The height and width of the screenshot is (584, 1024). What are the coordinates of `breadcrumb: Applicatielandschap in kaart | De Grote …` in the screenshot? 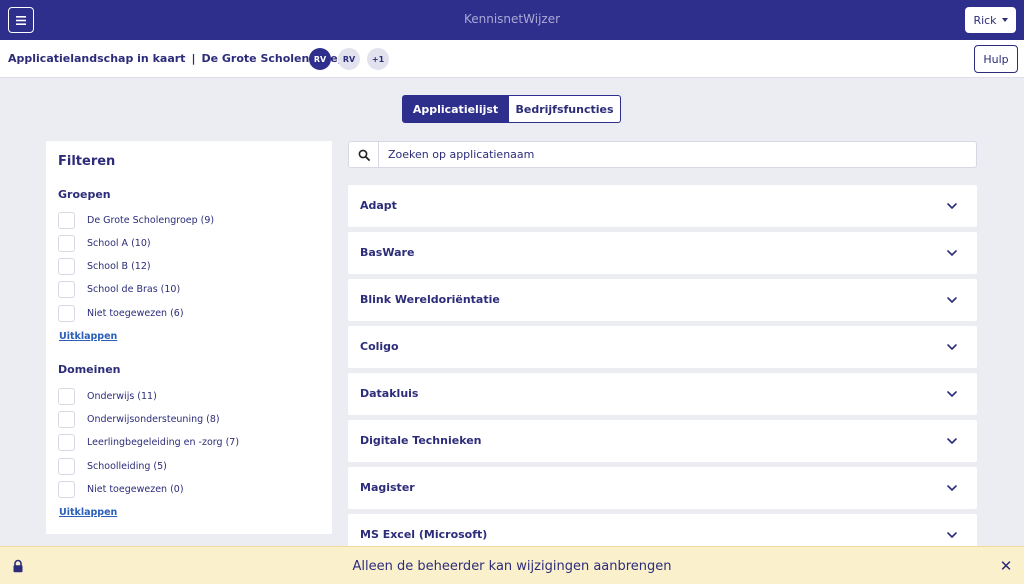 It's located at (177, 58).